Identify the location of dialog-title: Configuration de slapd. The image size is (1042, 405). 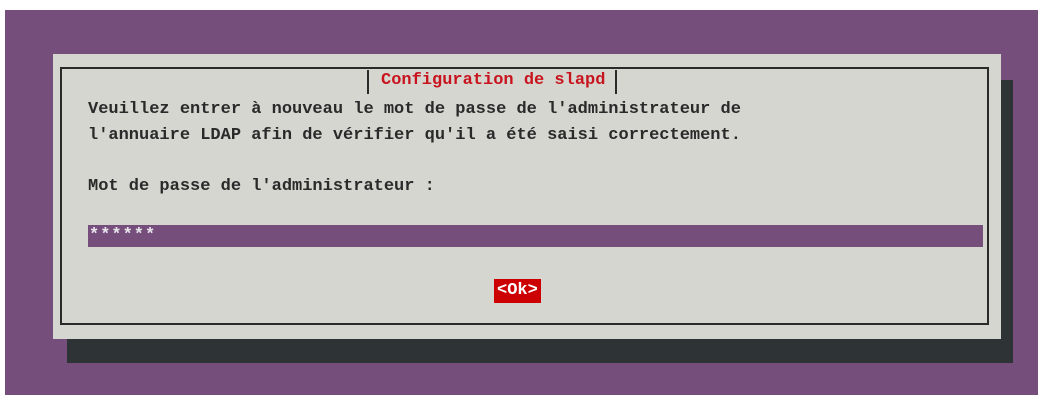
(492, 82).